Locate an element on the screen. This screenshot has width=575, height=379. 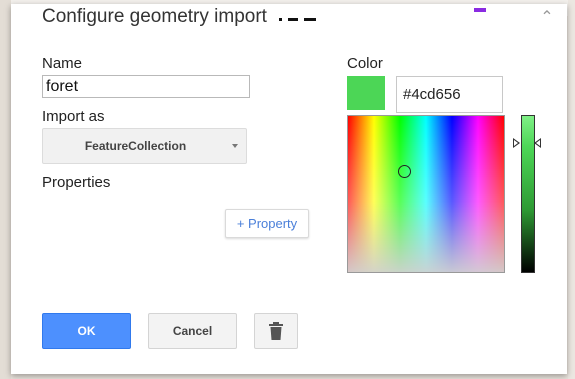
import-as-value: FeatureCollection is located at coordinates (135, 146).